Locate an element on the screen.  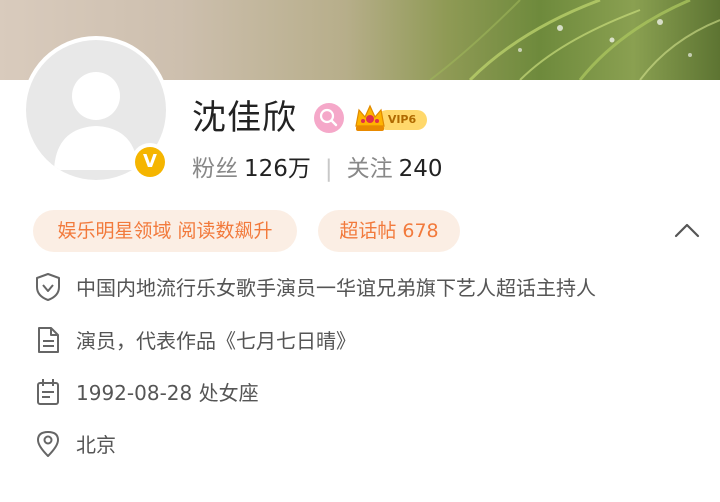
search-icon is located at coordinates (328, 117).